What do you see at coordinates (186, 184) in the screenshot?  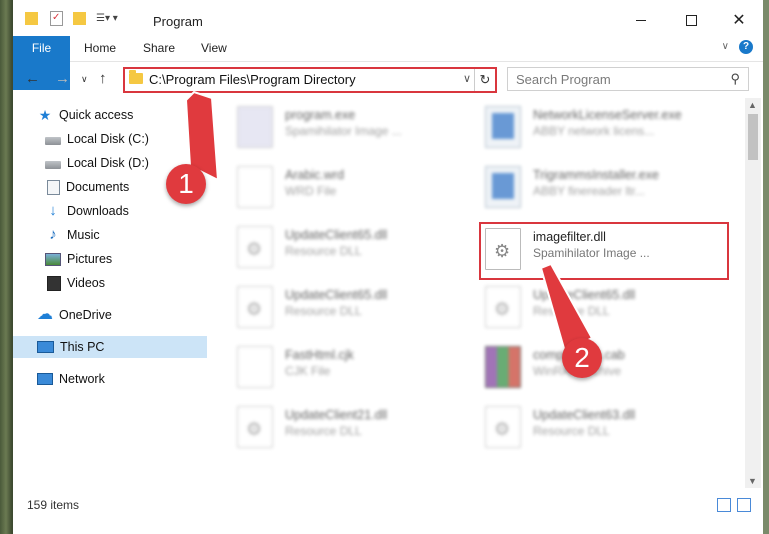 I see `callout-badge-1: 1` at bounding box center [186, 184].